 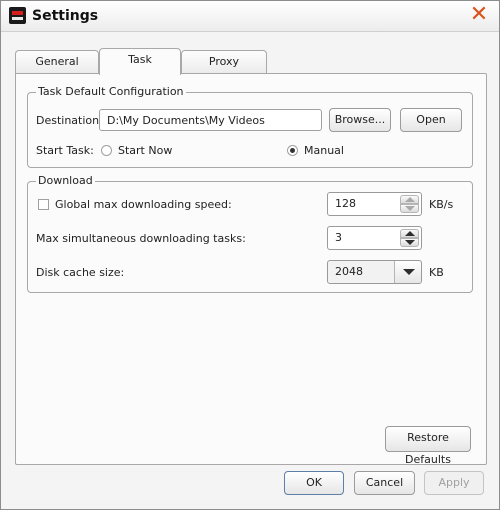 What do you see at coordinates (292, 150) in the screenshot?
I see `manual-radio` at bounding box center [292, 150].